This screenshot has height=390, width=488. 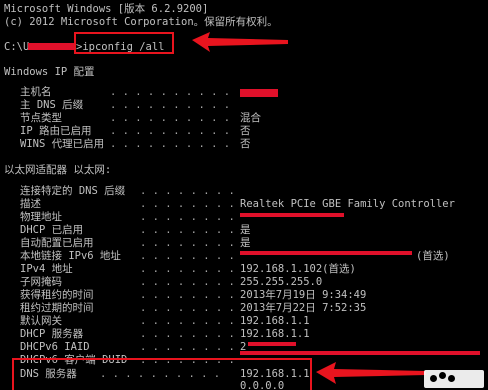 What do you see at coordinates (55, 347) in the screenshot?
I see `setting-label: DHCPv6 IAID` at bounding box center [55, 347].